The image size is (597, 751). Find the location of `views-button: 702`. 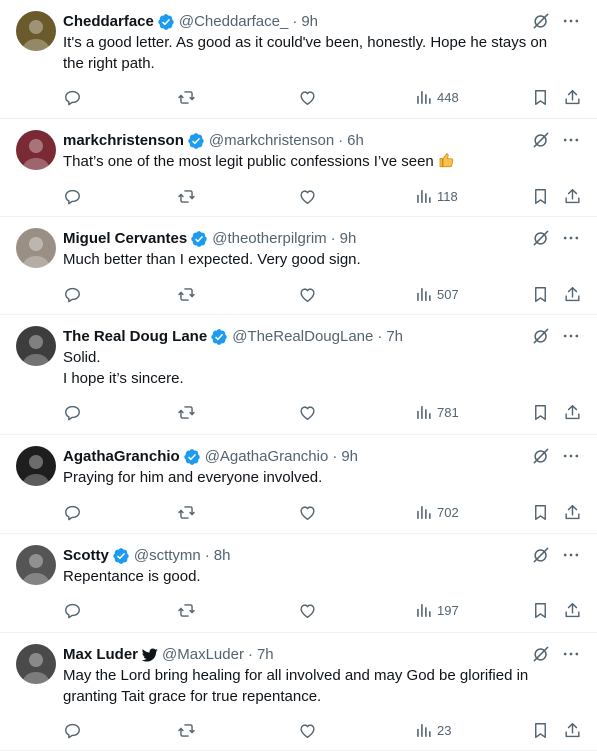

views-button: 702 is located at coordinates (436, 512).